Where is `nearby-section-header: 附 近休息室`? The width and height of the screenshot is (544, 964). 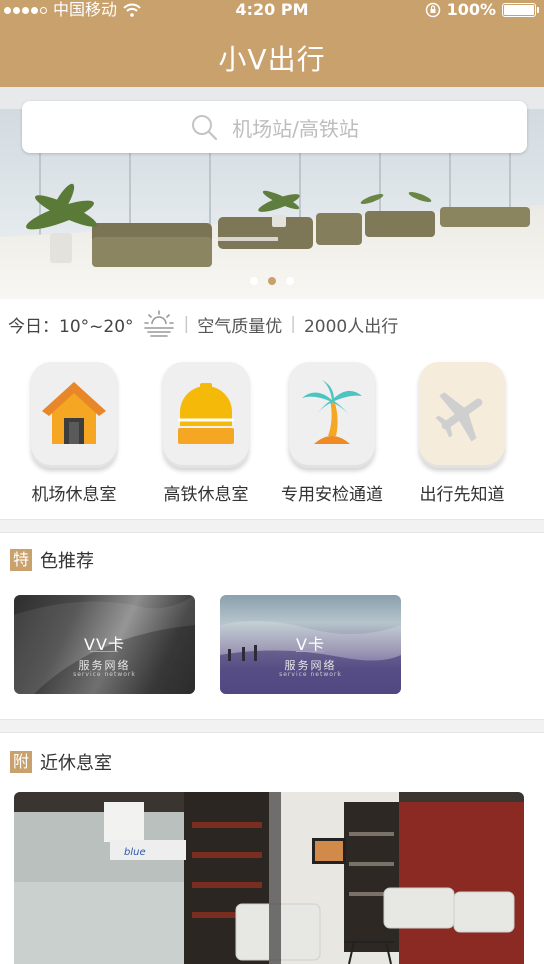
nearby-section-header: 附 近休息室 is located at coordinates (61, 762).